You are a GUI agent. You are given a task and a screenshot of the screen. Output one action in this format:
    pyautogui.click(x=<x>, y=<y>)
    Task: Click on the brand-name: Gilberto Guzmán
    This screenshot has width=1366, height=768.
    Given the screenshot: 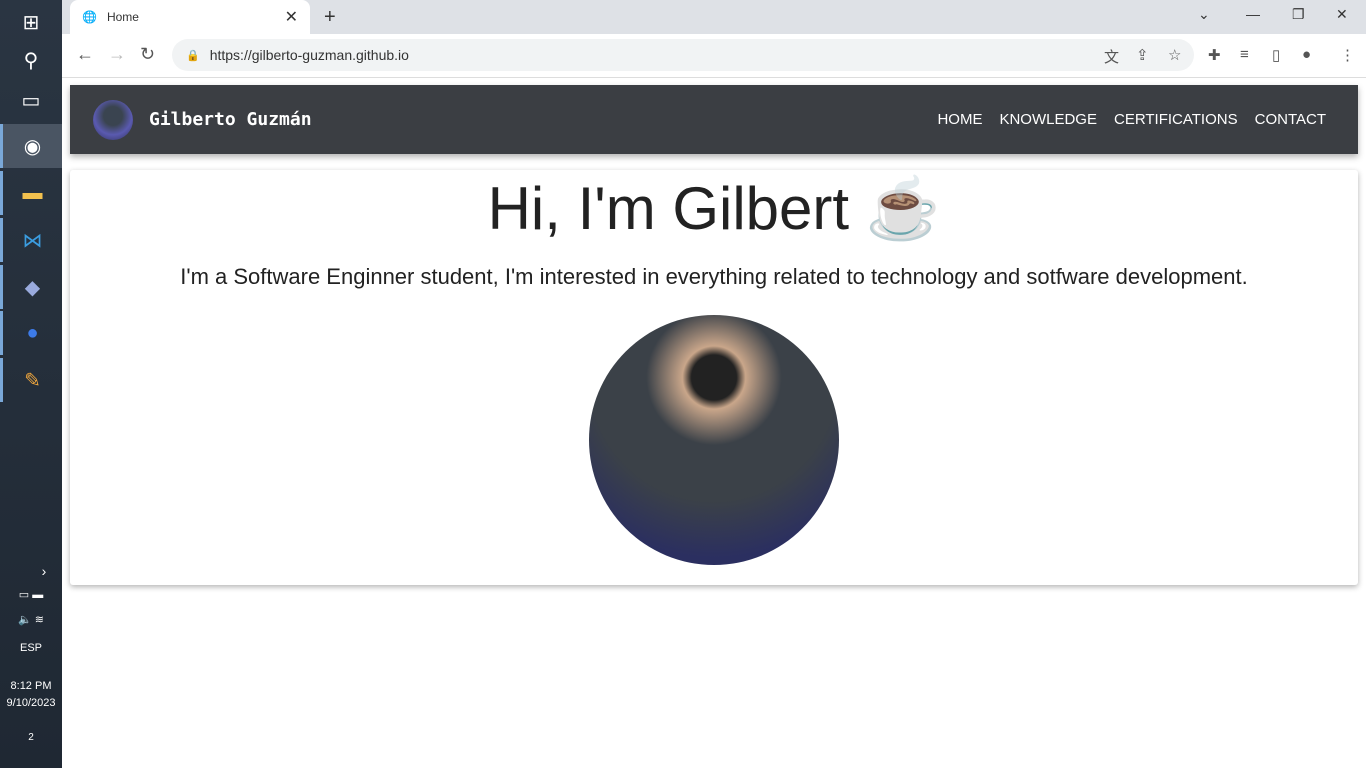 What is the action you would take?
    pyautogui.click(x=230, y=119)
    